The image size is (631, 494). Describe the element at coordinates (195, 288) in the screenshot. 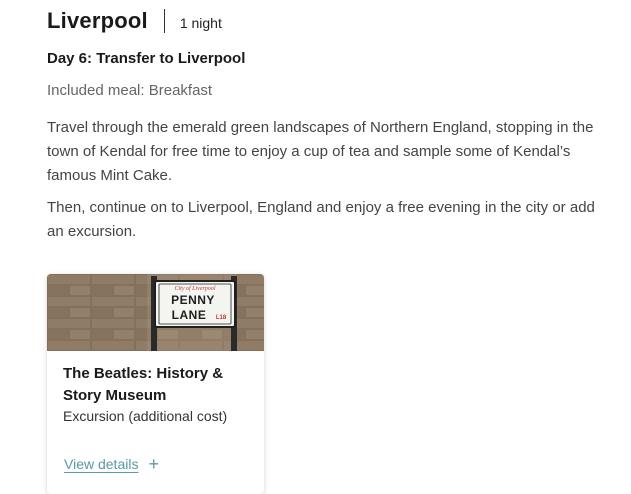

I see `sign-city-text: City of Liverpool` at that location.